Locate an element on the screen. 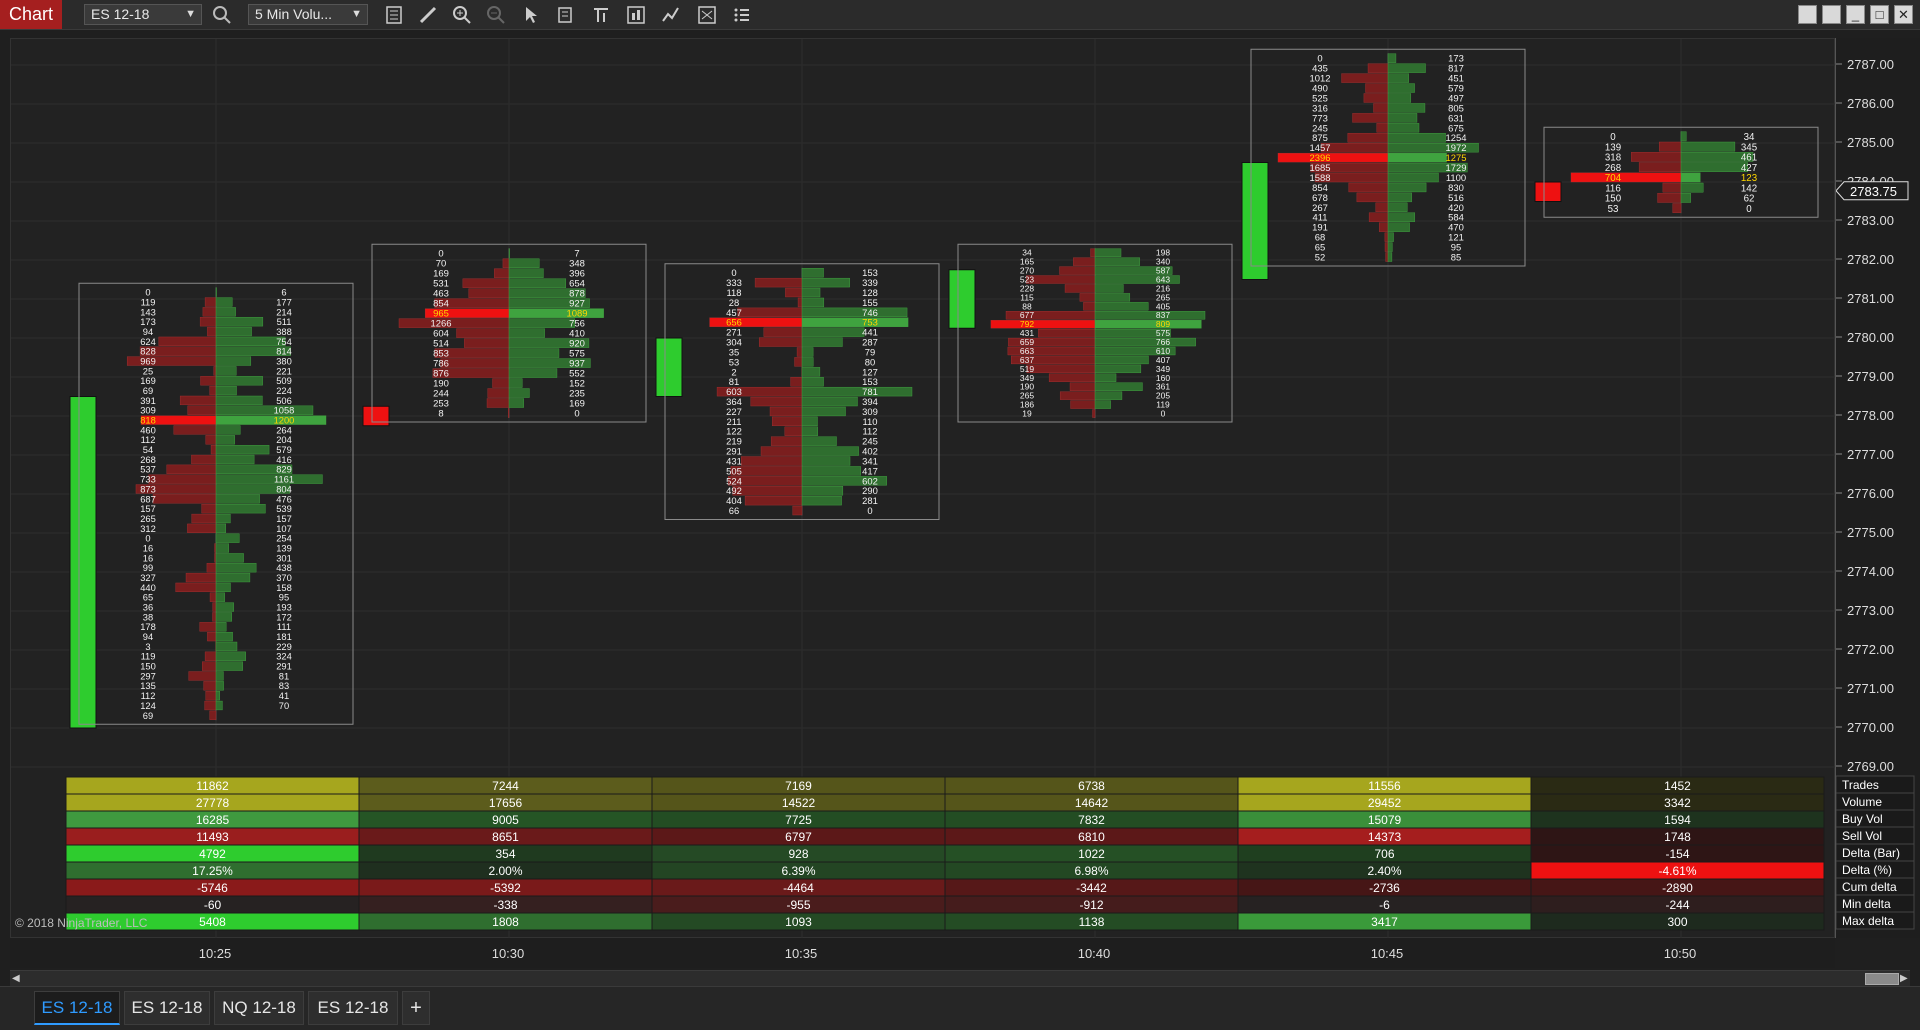 The width and height of the screenshot is (1920, 1030). tab-nq-12-18: NQ 12-18 is located at coordinates (259, 1008).